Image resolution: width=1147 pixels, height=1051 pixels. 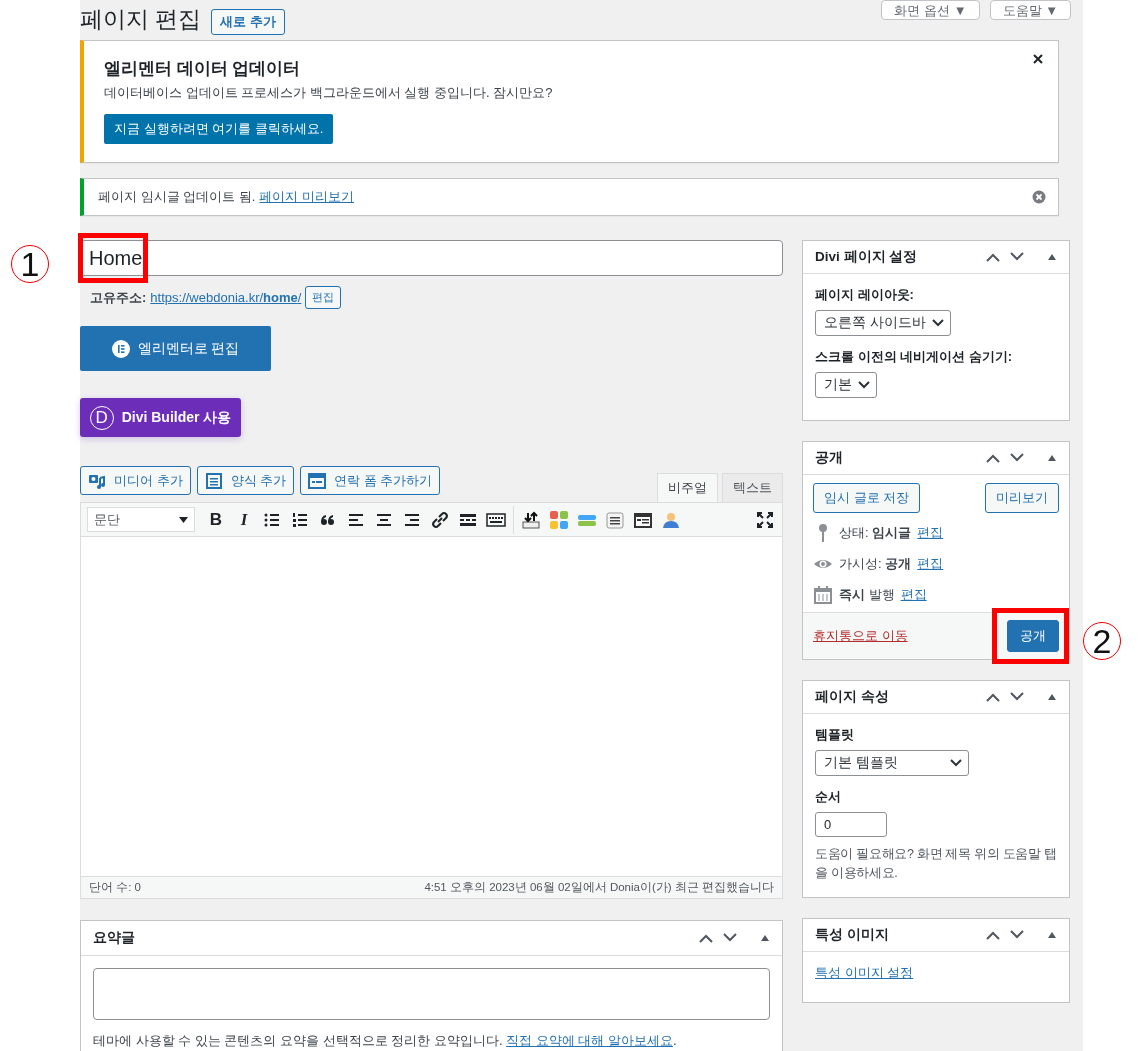 What do you see at coordinates (589, 1040) in the screenshot?
I see `learn-more-link: 직접 요약에 대해 알아보세요` at bounding box center [589, 1040].